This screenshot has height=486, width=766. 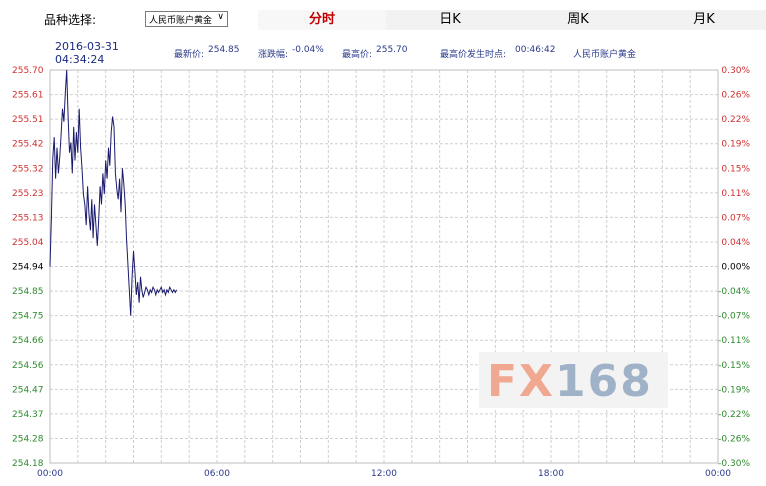 I want to click on pct-tick-label: -0.04%, so click(x=734, y=292).